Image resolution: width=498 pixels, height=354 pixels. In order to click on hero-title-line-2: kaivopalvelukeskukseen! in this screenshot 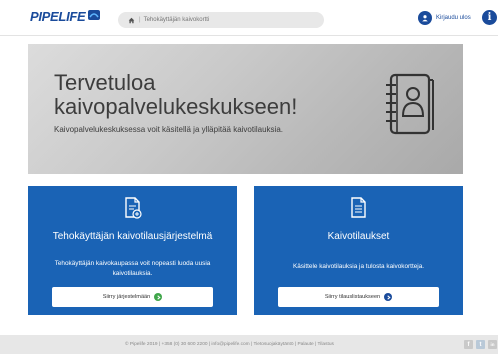, I will do `click(176, 106)`.